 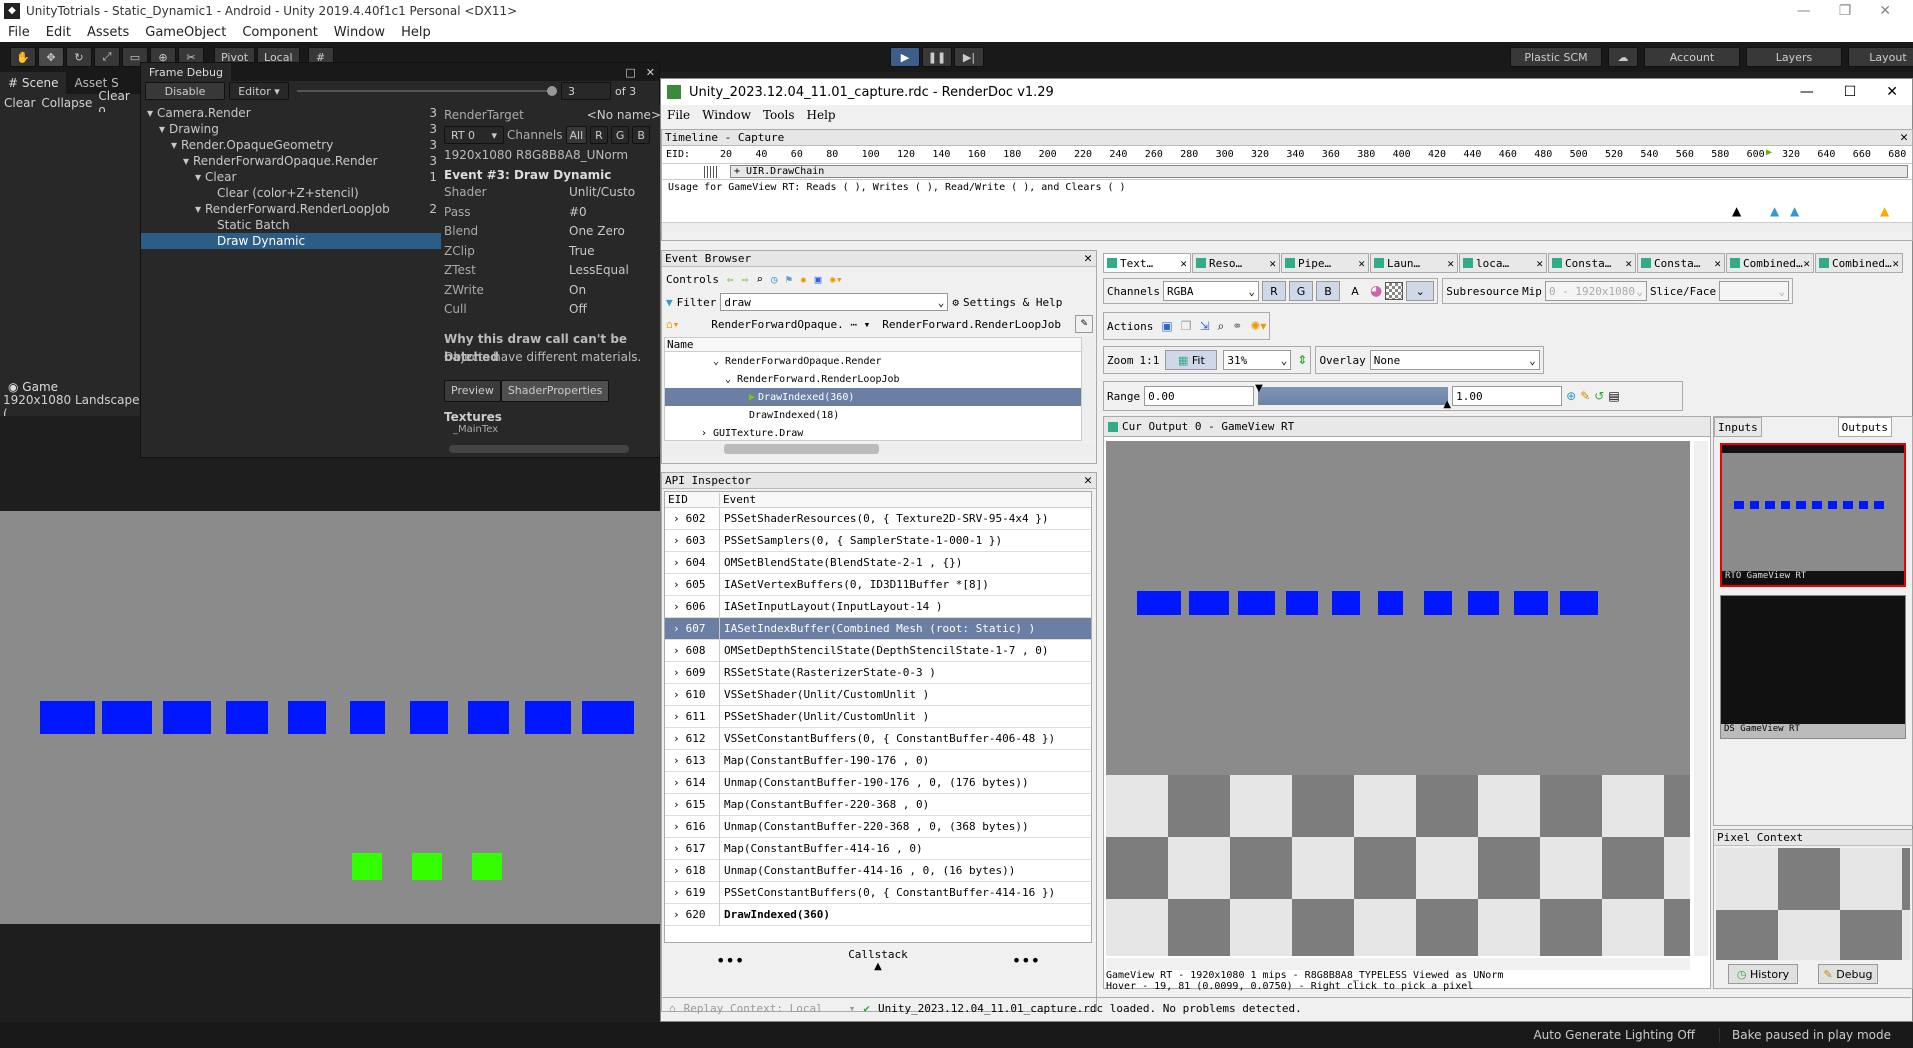 What do you see at coordinates (969, 57) in the screenshot?
I see `step-button: ▶|` at bounding box center [969, 57].